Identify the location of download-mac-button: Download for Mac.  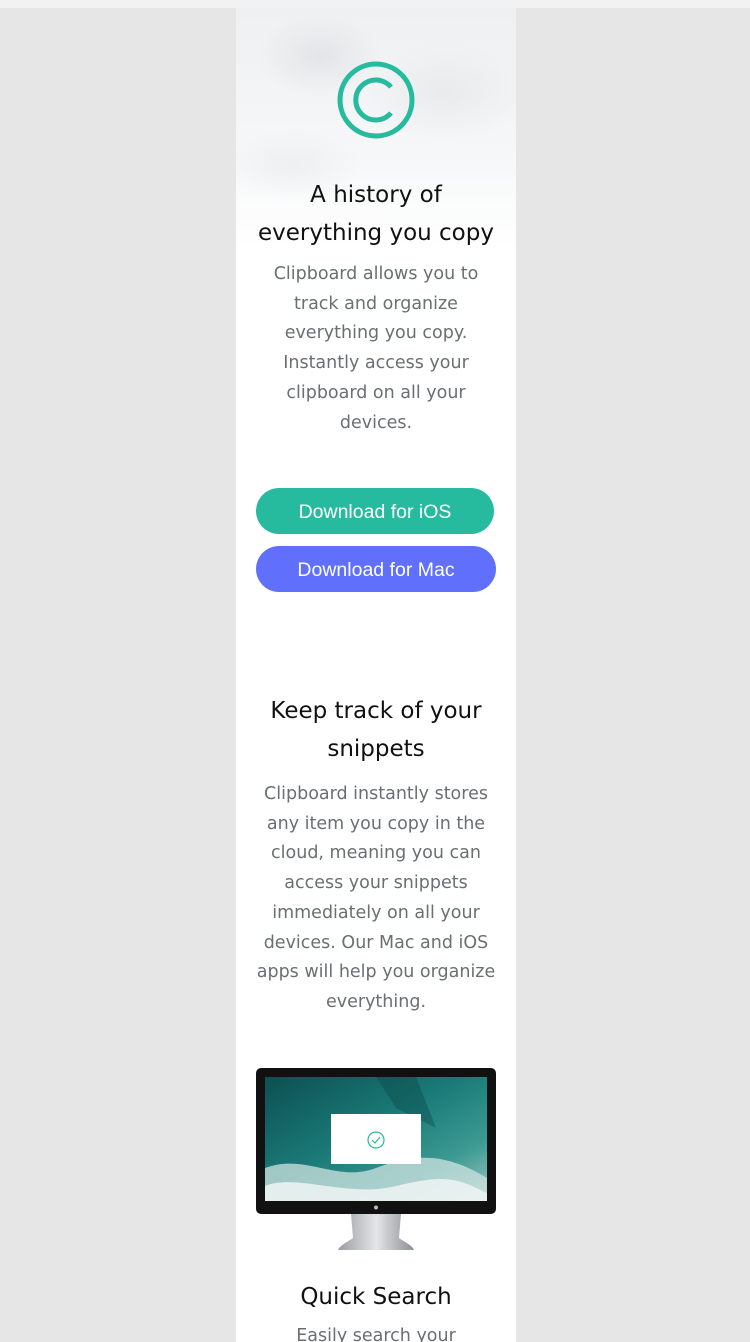
(376, 569).